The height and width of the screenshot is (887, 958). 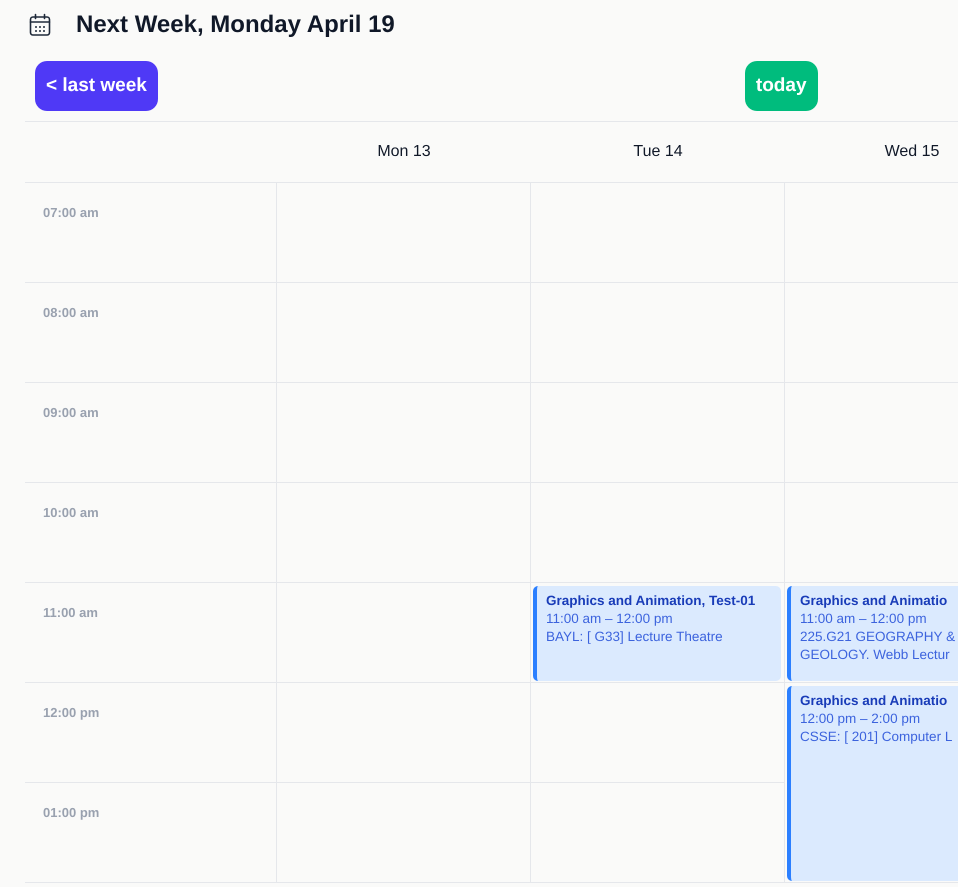 I want to click on event-card: Graphics and Animatio 11:00 am – 12:00 pm 225.G21 GEOGRAPHY & GEOLOGY. Webb Lectur, so click(x=872, y=633).